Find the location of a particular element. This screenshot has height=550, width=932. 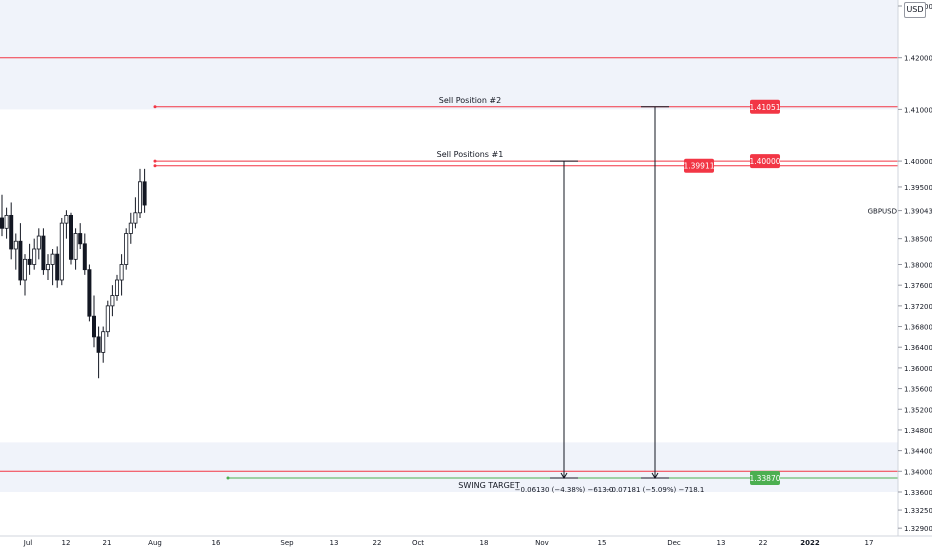

y-tick-label-16: 1.34400 is located at coordinates (918, 452).